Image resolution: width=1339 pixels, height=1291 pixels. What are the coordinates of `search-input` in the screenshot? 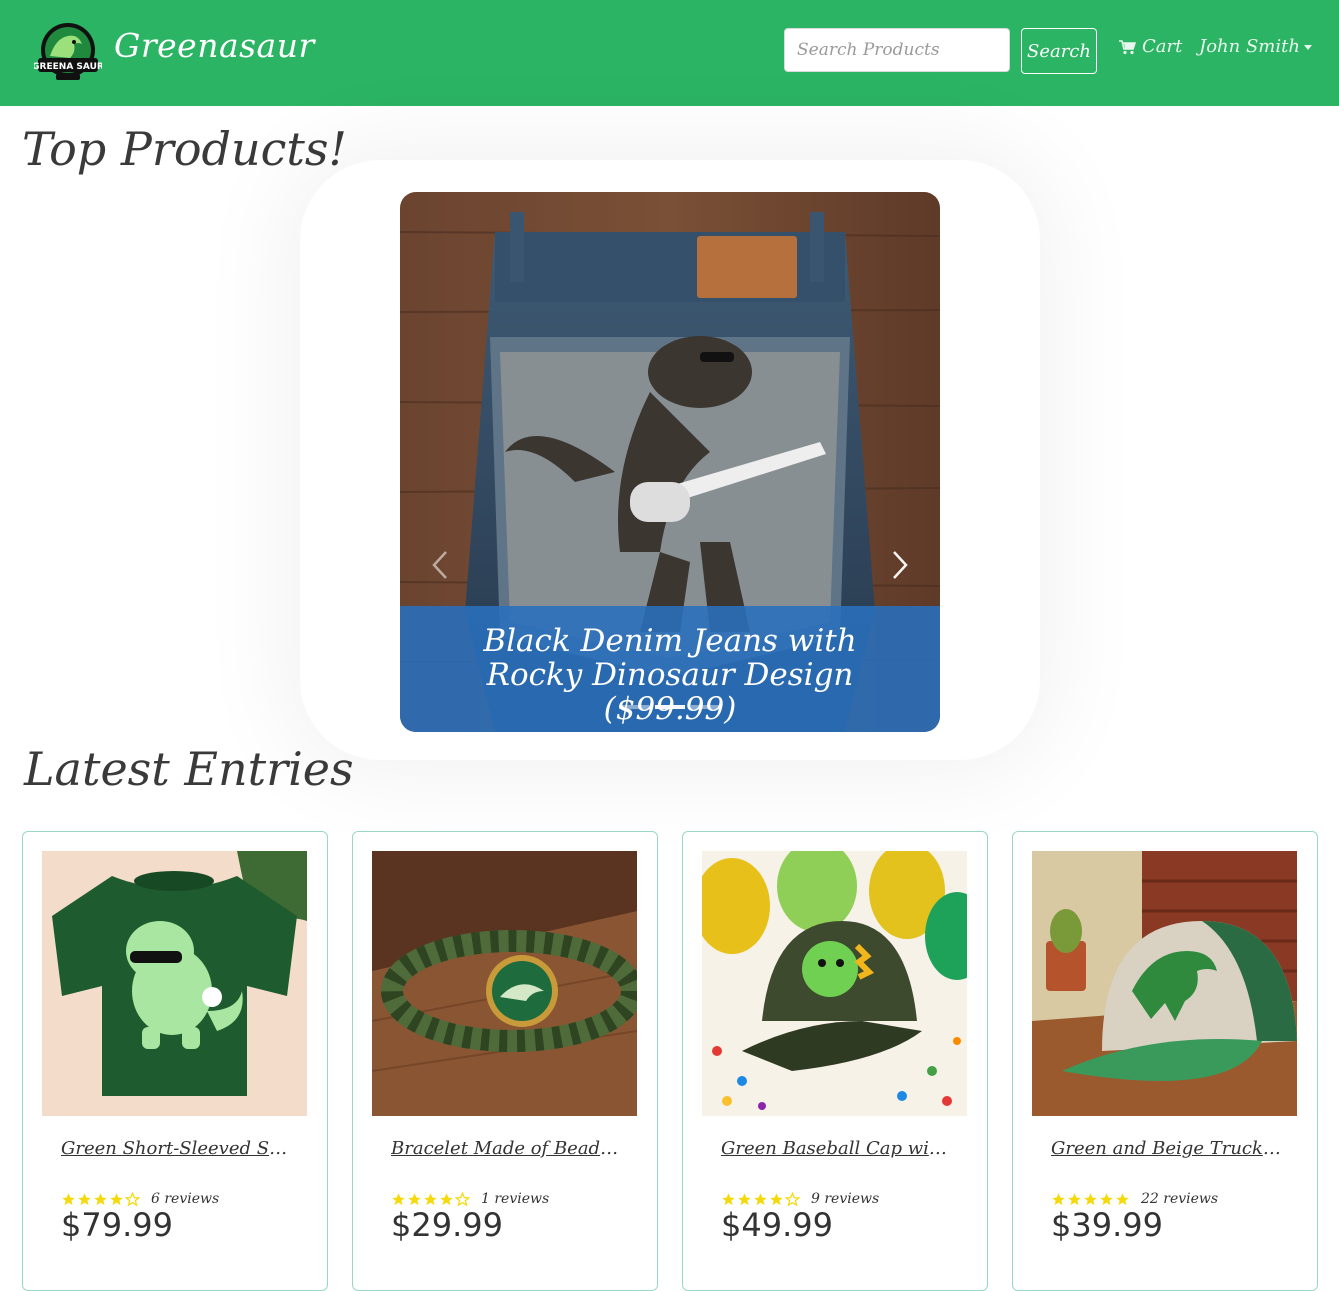 It's located at (897, 50).